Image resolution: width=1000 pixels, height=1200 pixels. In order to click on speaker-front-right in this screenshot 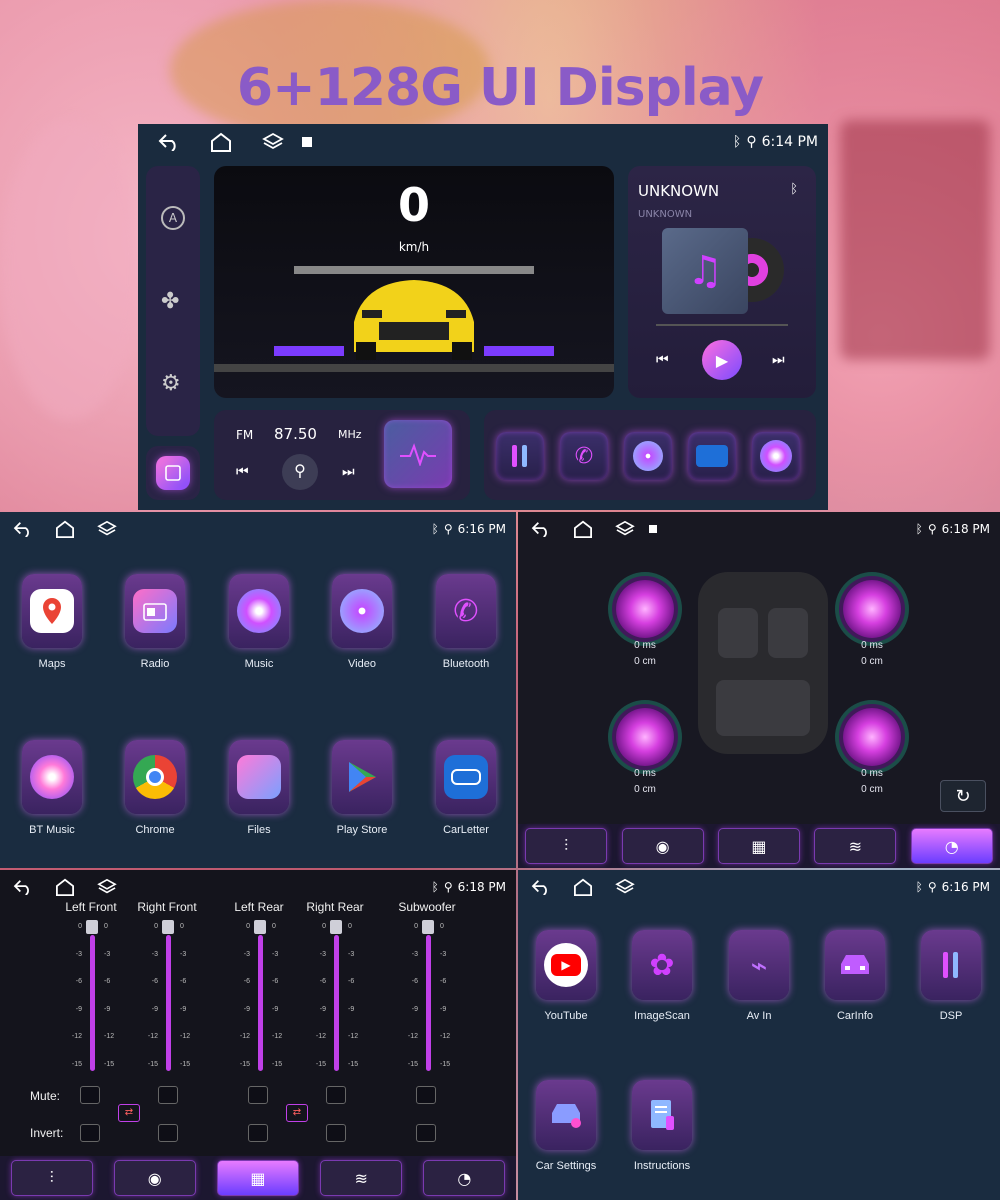, I will do `click(872, 609)`.